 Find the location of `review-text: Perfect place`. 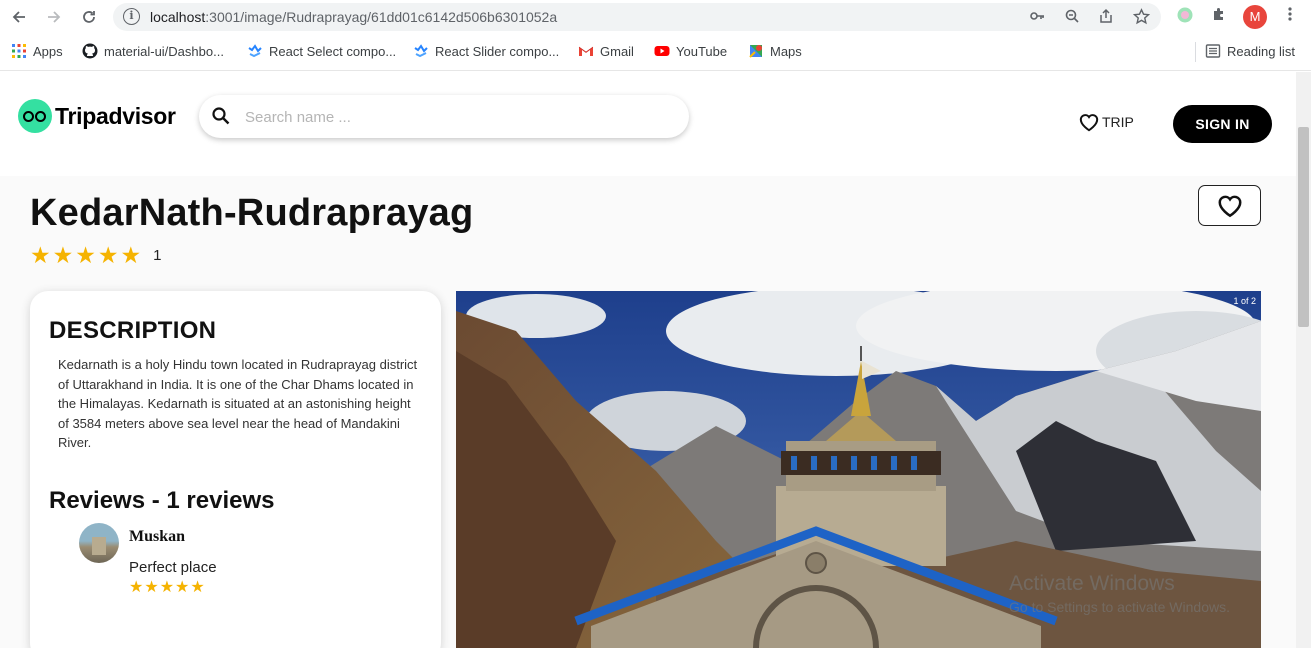

review-text: Perfect place is located at coordinates (173, 567).